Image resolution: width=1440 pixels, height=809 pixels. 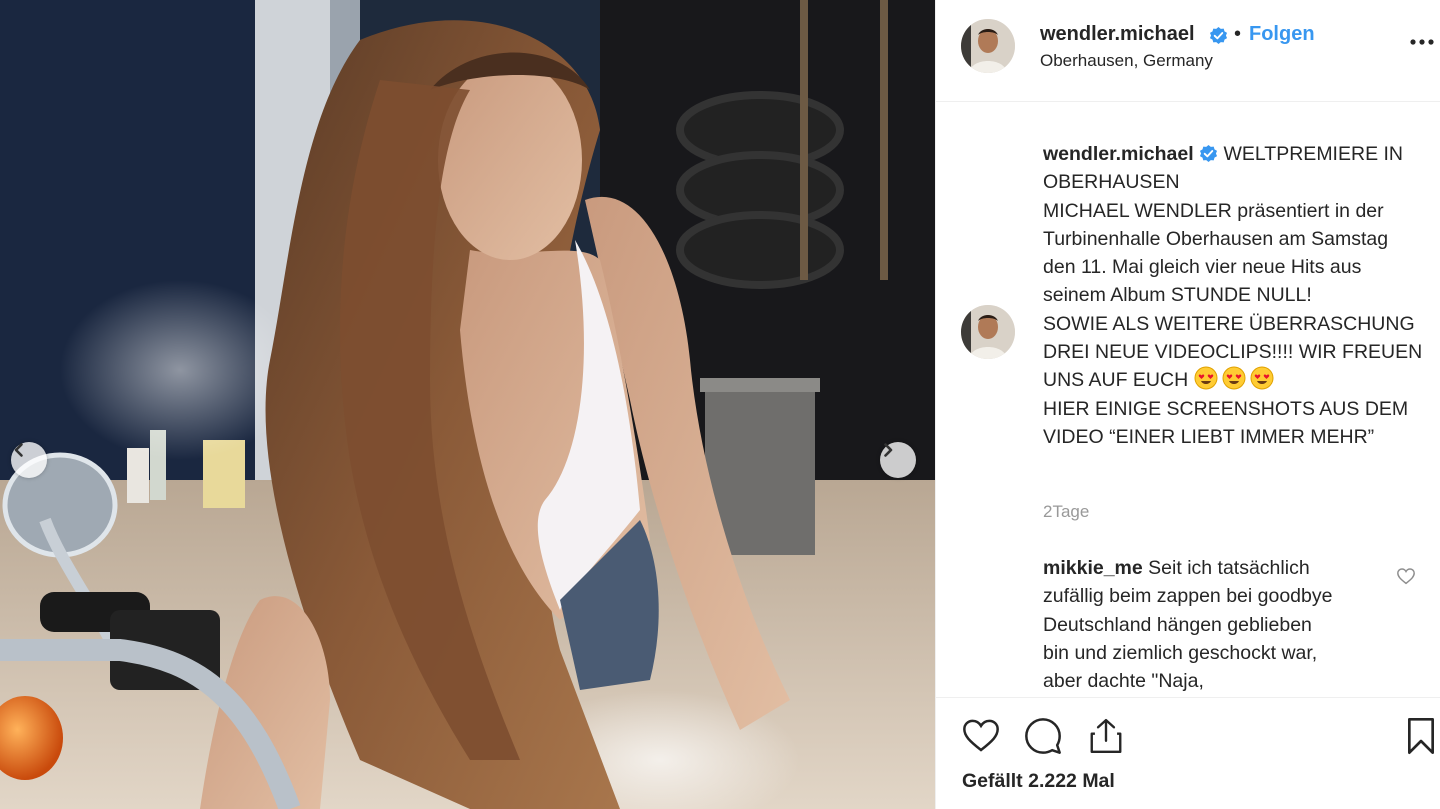 I want to click on header-username: wendler.michael, so click(x=1117, y=34).